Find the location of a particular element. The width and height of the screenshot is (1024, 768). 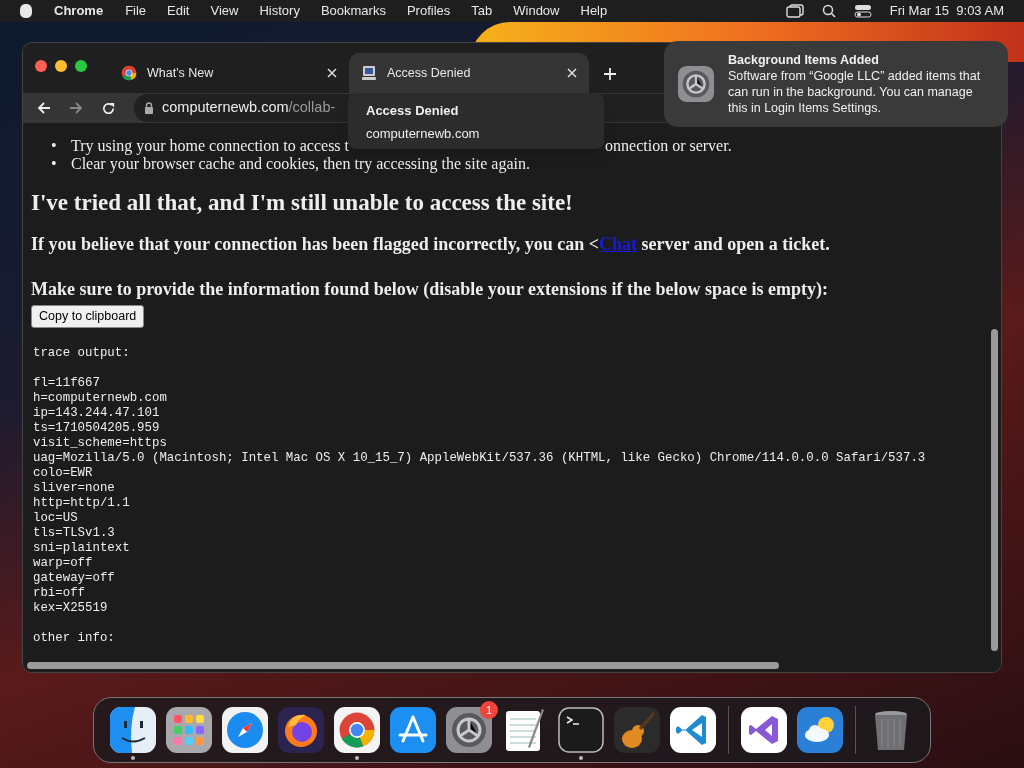

app-store-icon is located at coordinates (413, 730).